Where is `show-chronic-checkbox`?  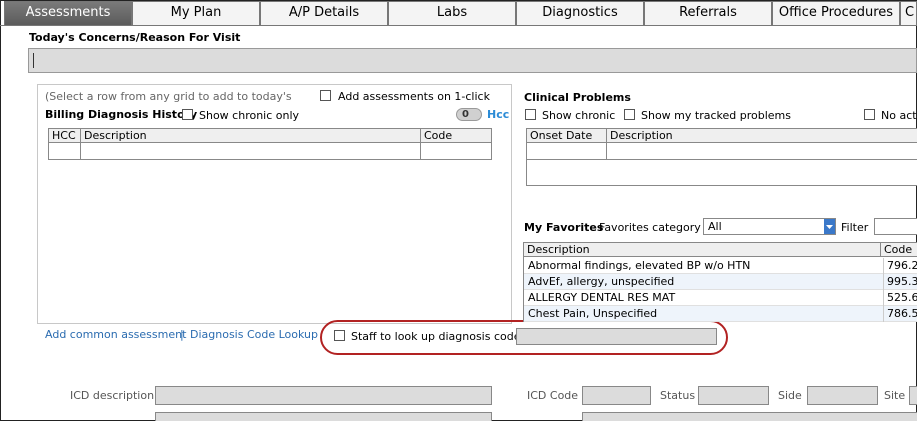
show-chronic-checkbox is located at coordinates (530, 114).